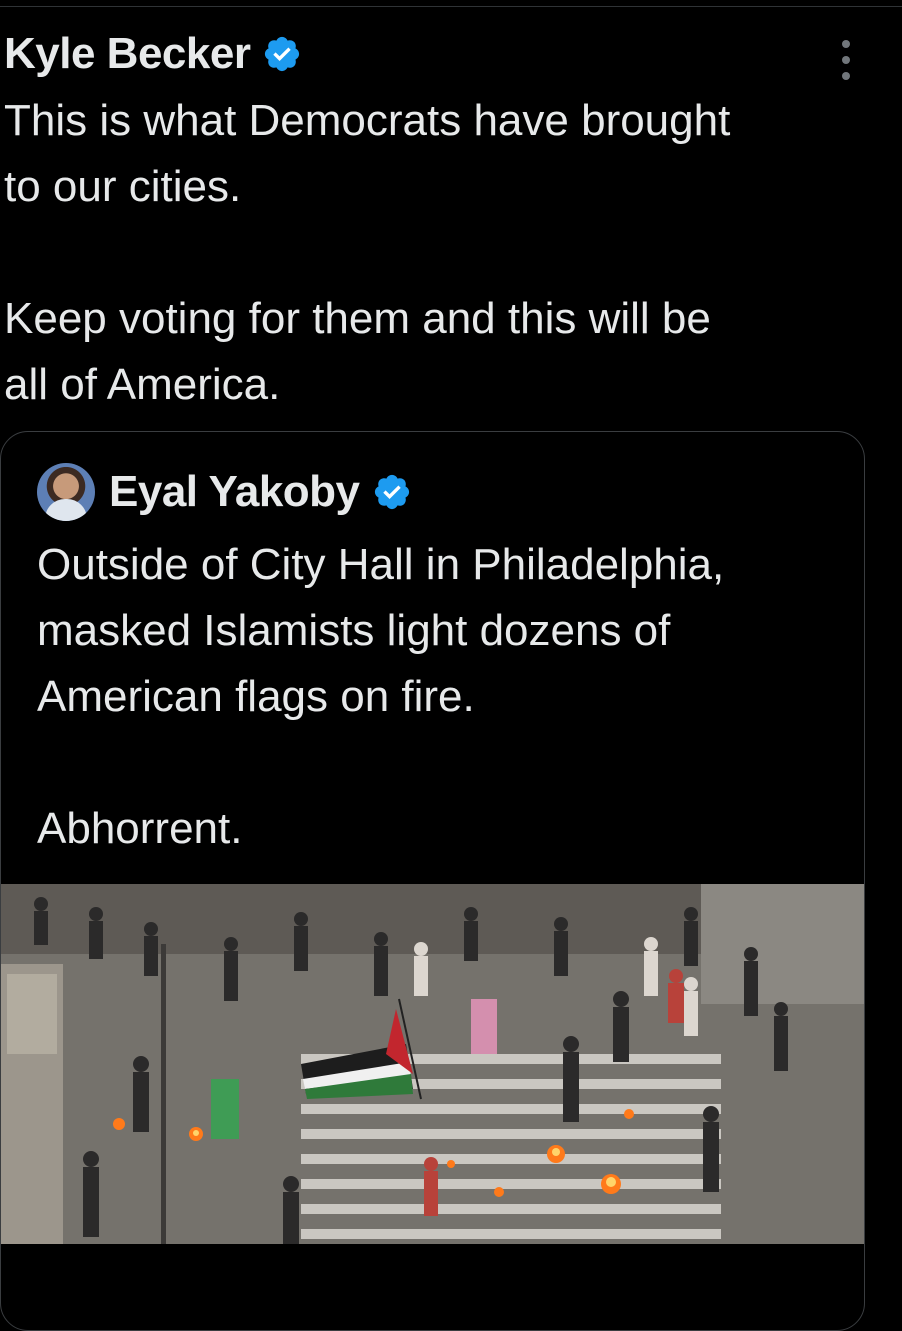  Describe the element at coordinates (66, 492) in the screenshot. I see `avatar` at that location.